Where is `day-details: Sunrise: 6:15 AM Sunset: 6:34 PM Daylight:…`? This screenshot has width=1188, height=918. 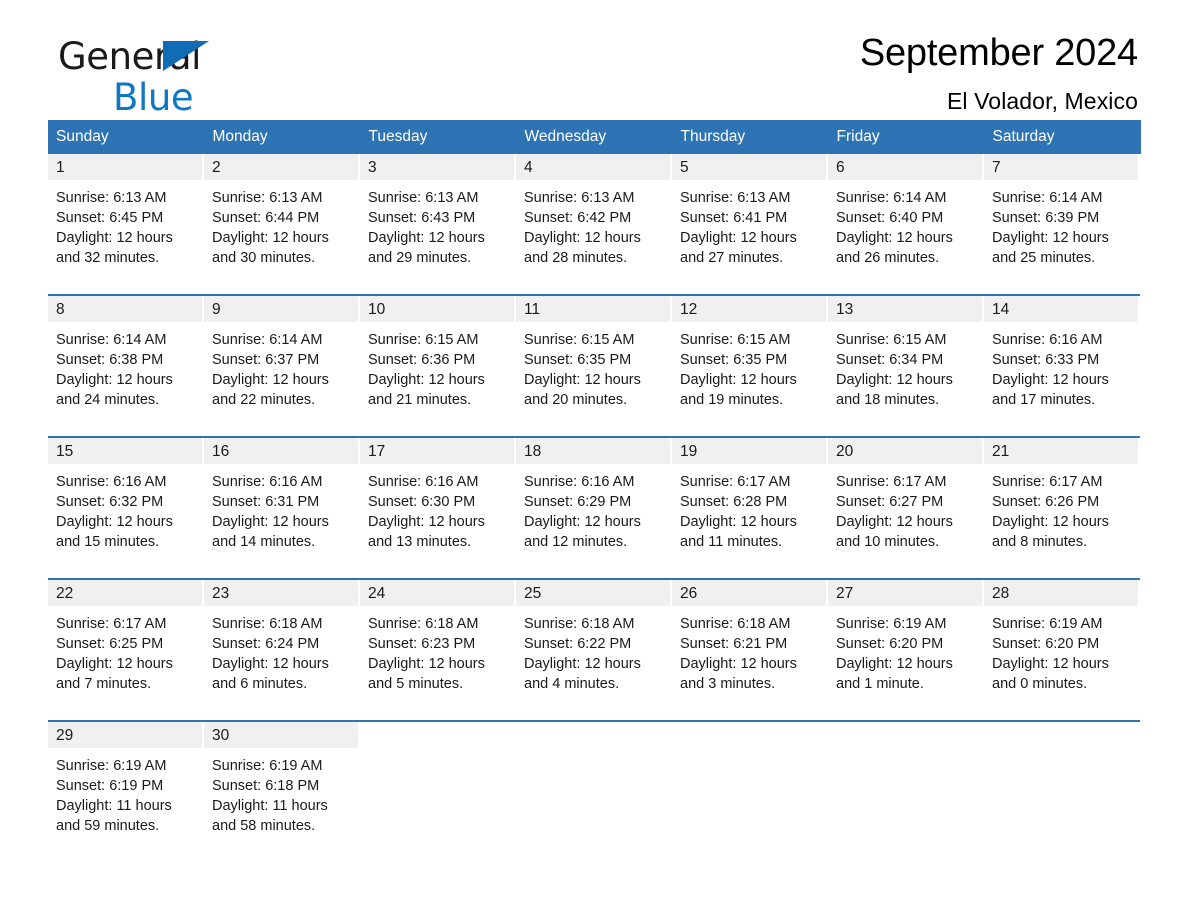 day-details: Sunrise: 6:15 AM Sunset: 6:34 PM Daylight:… is located at coordinates (906, 369).